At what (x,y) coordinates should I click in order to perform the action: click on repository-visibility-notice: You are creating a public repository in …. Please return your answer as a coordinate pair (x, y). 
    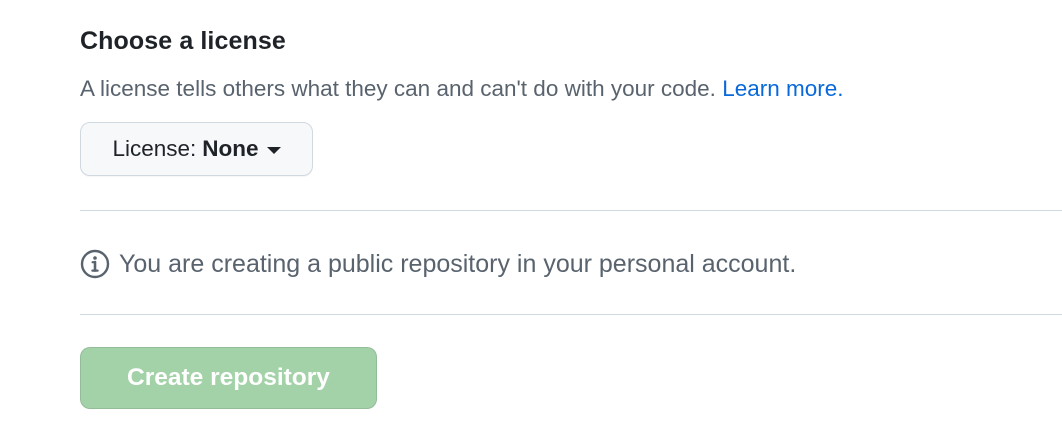
    Looking at the image, I should click on (438, 264).